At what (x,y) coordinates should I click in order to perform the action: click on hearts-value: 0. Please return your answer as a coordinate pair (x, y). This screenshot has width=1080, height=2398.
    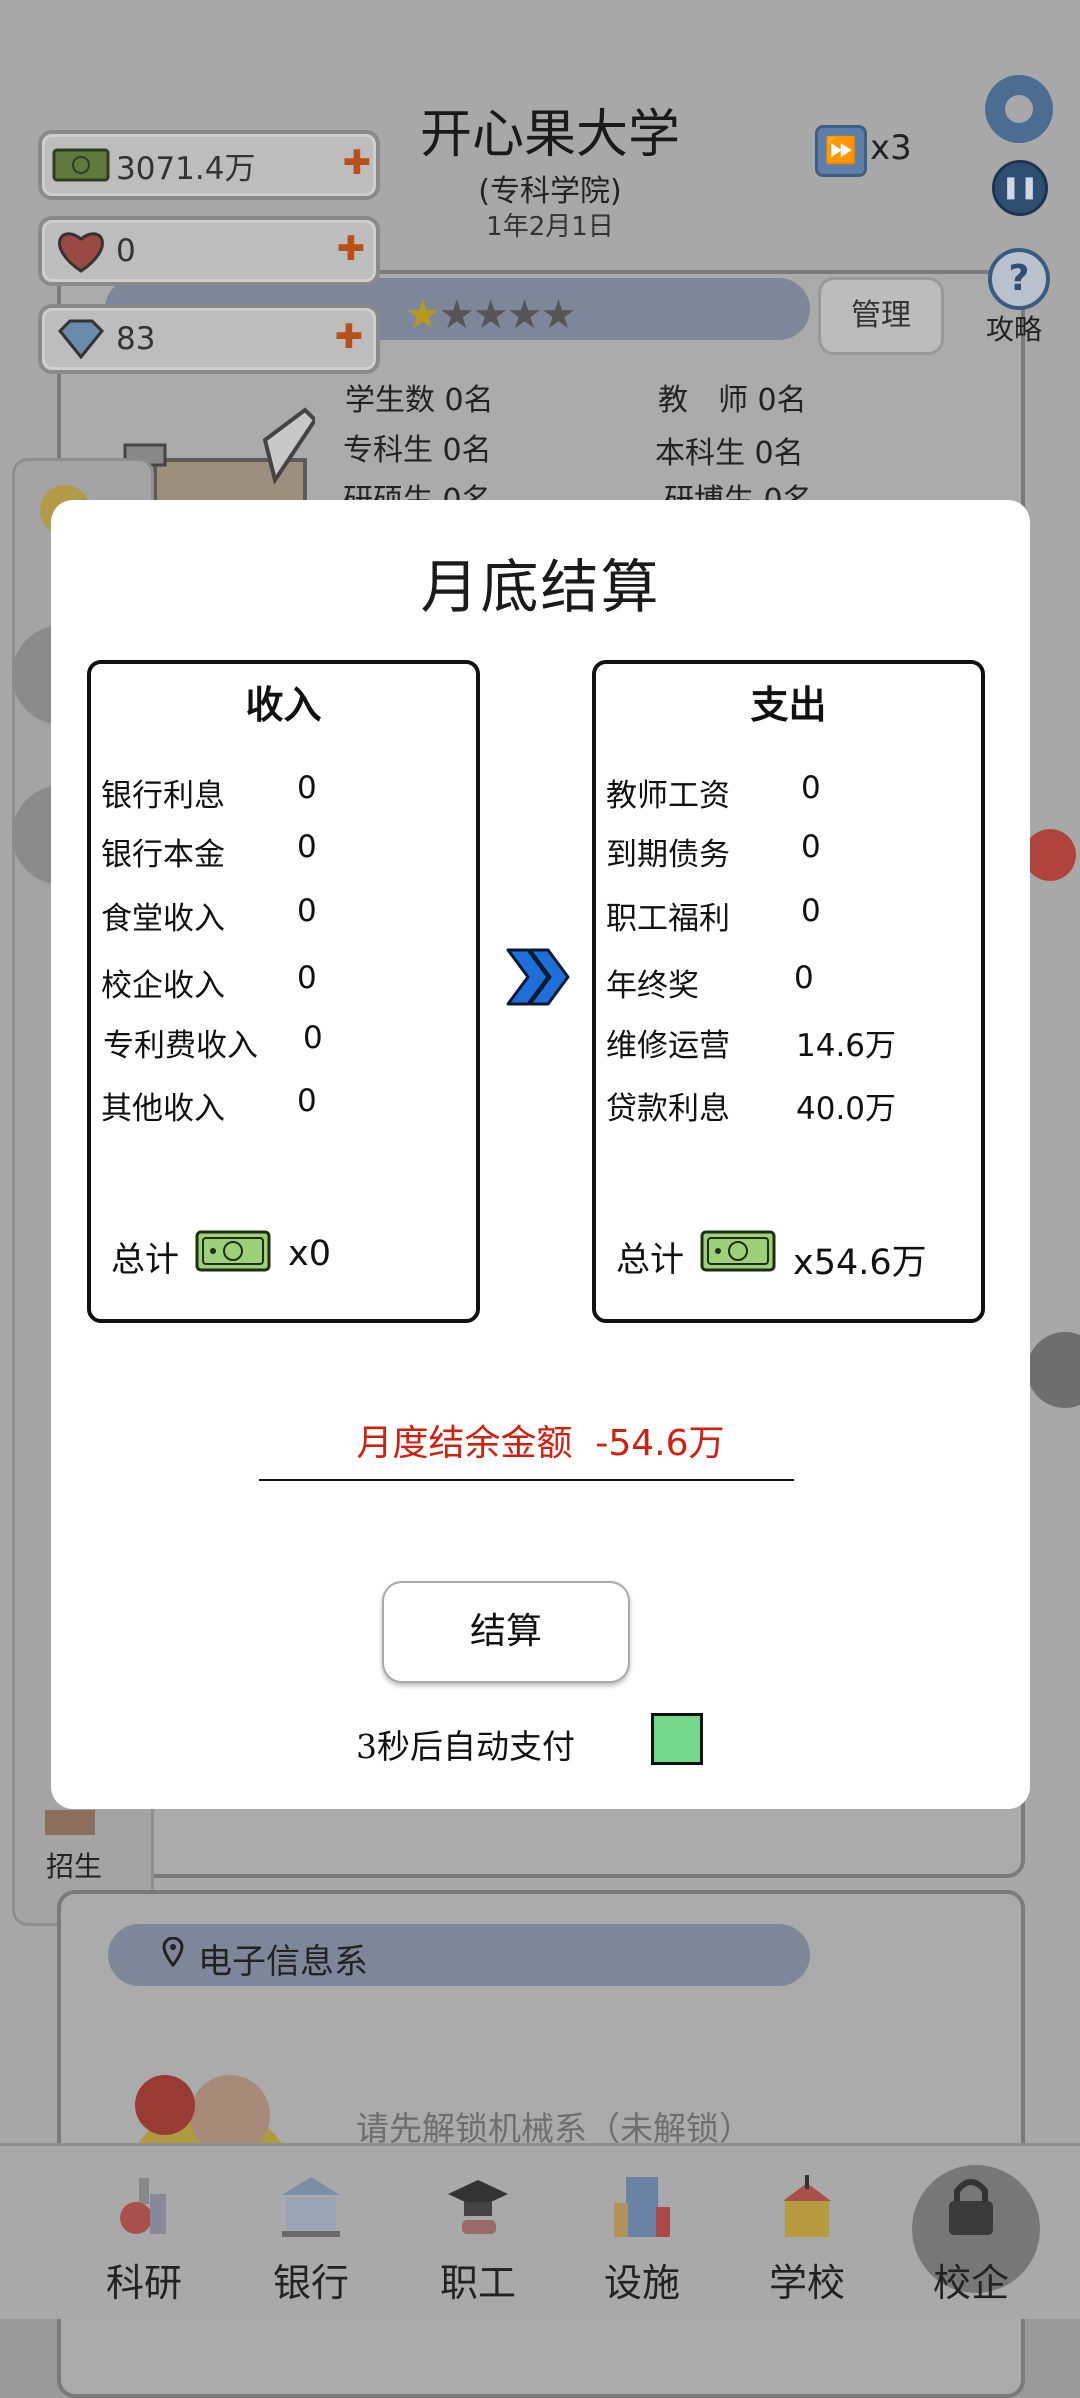
    Looking at the image, I should click on (126, 251).